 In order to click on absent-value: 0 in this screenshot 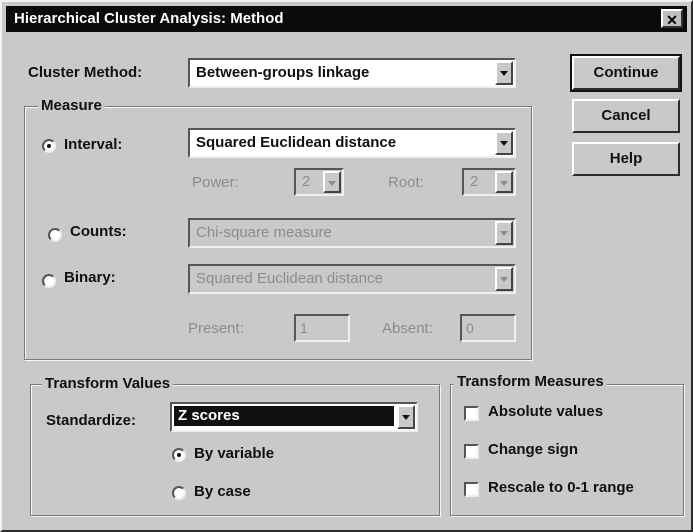, I will do `click(470, 328)`.